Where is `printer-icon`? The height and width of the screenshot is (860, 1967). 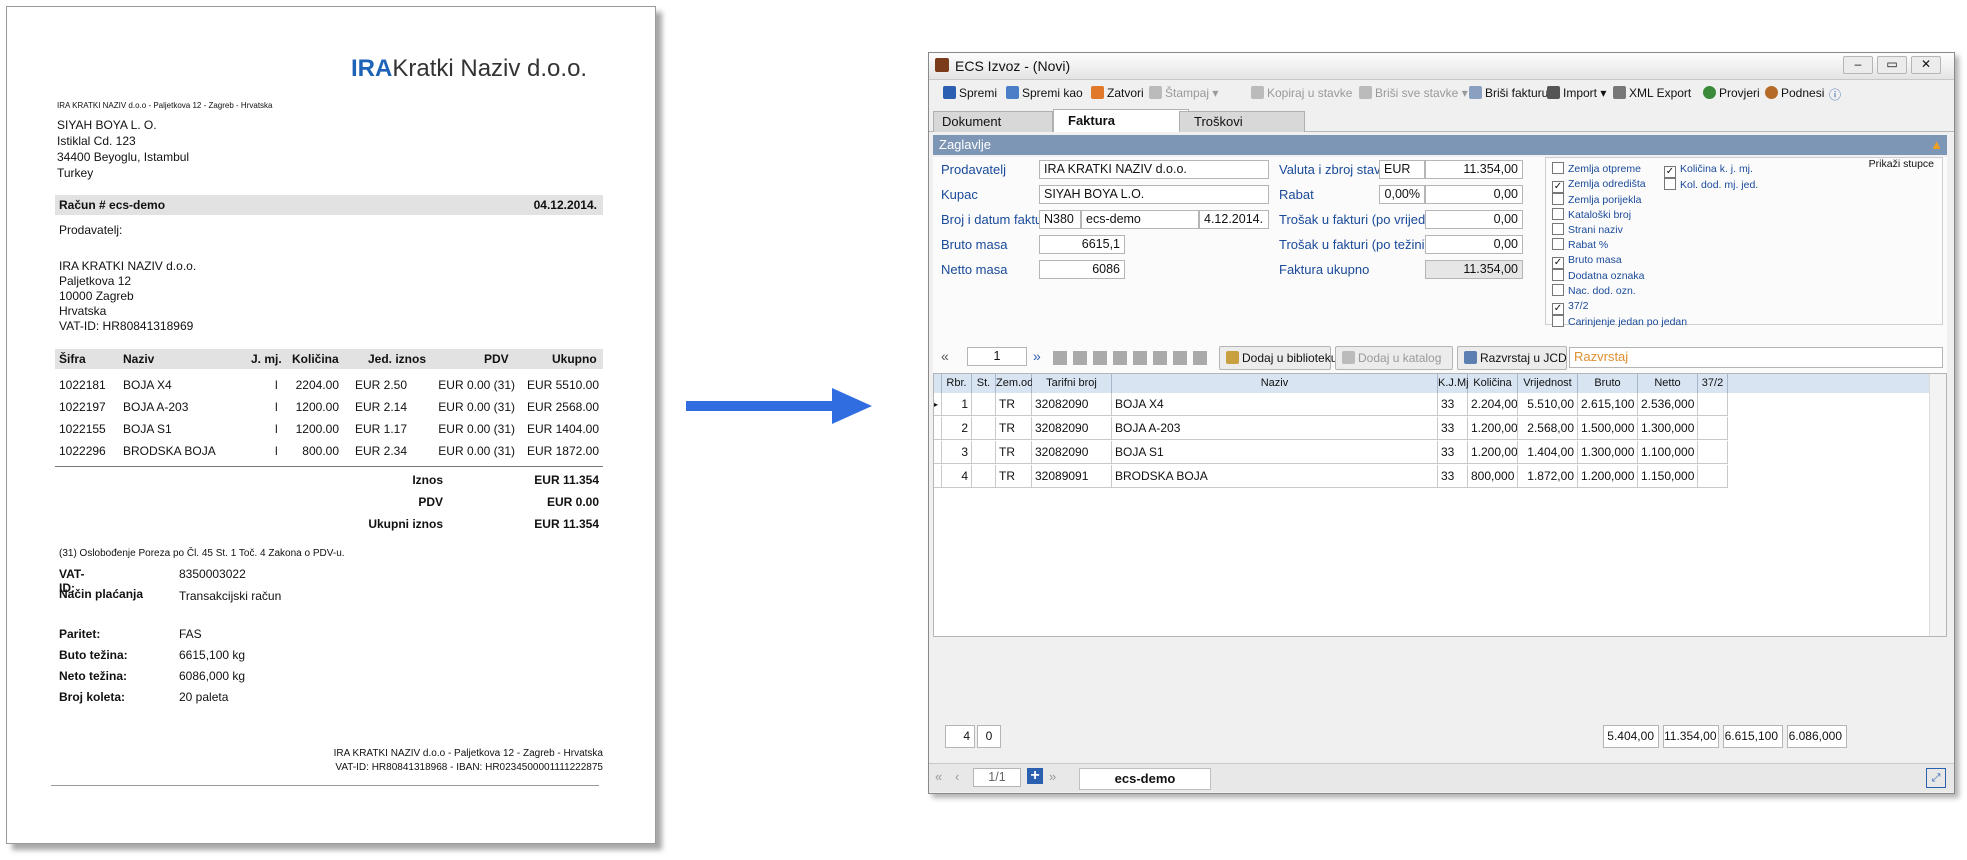 printer-icon is located at coordinates (1155, 92).